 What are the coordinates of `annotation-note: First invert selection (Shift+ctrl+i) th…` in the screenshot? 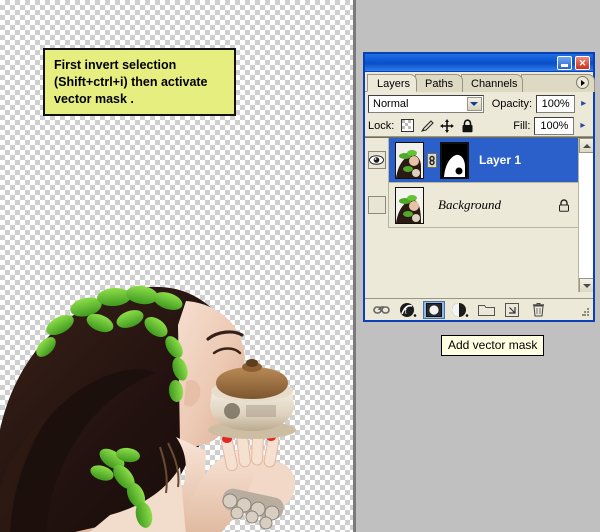 It's located at (139, 82).